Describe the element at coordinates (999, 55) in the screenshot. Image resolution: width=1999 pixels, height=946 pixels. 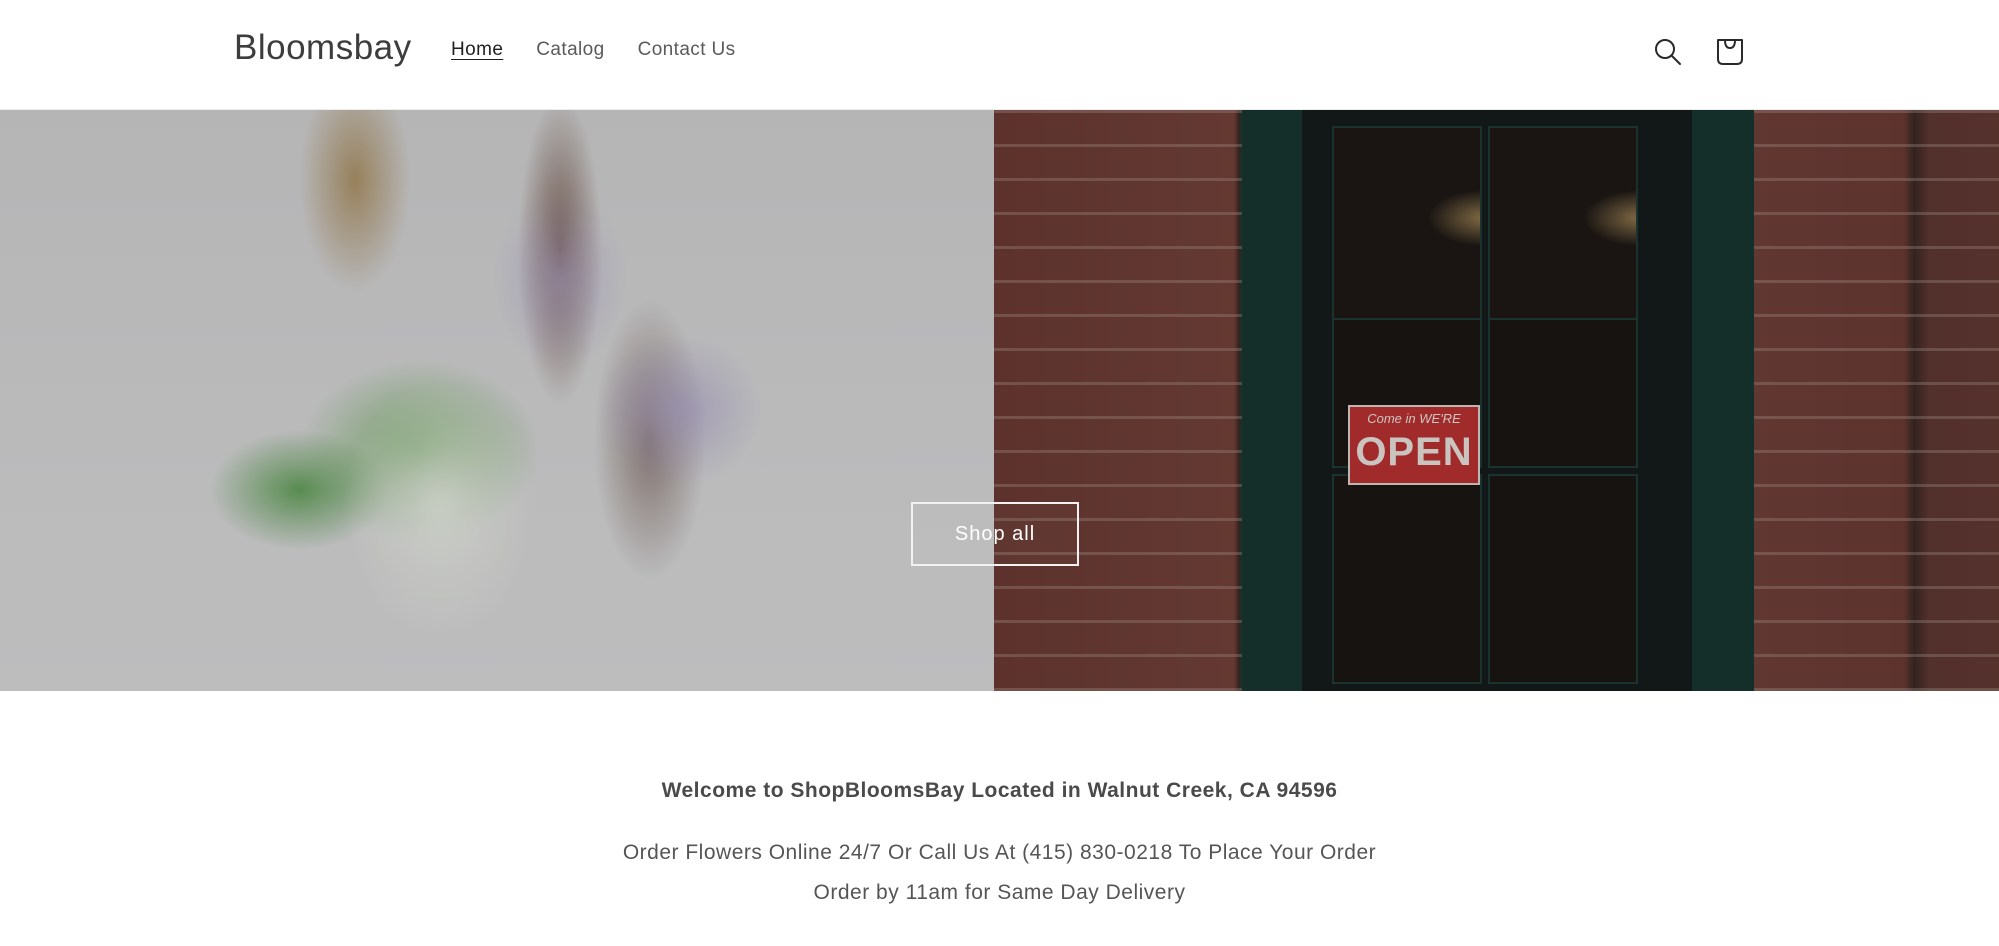
I see `site-header: Bloomsbay Home Catalog Contact Us` at that location.